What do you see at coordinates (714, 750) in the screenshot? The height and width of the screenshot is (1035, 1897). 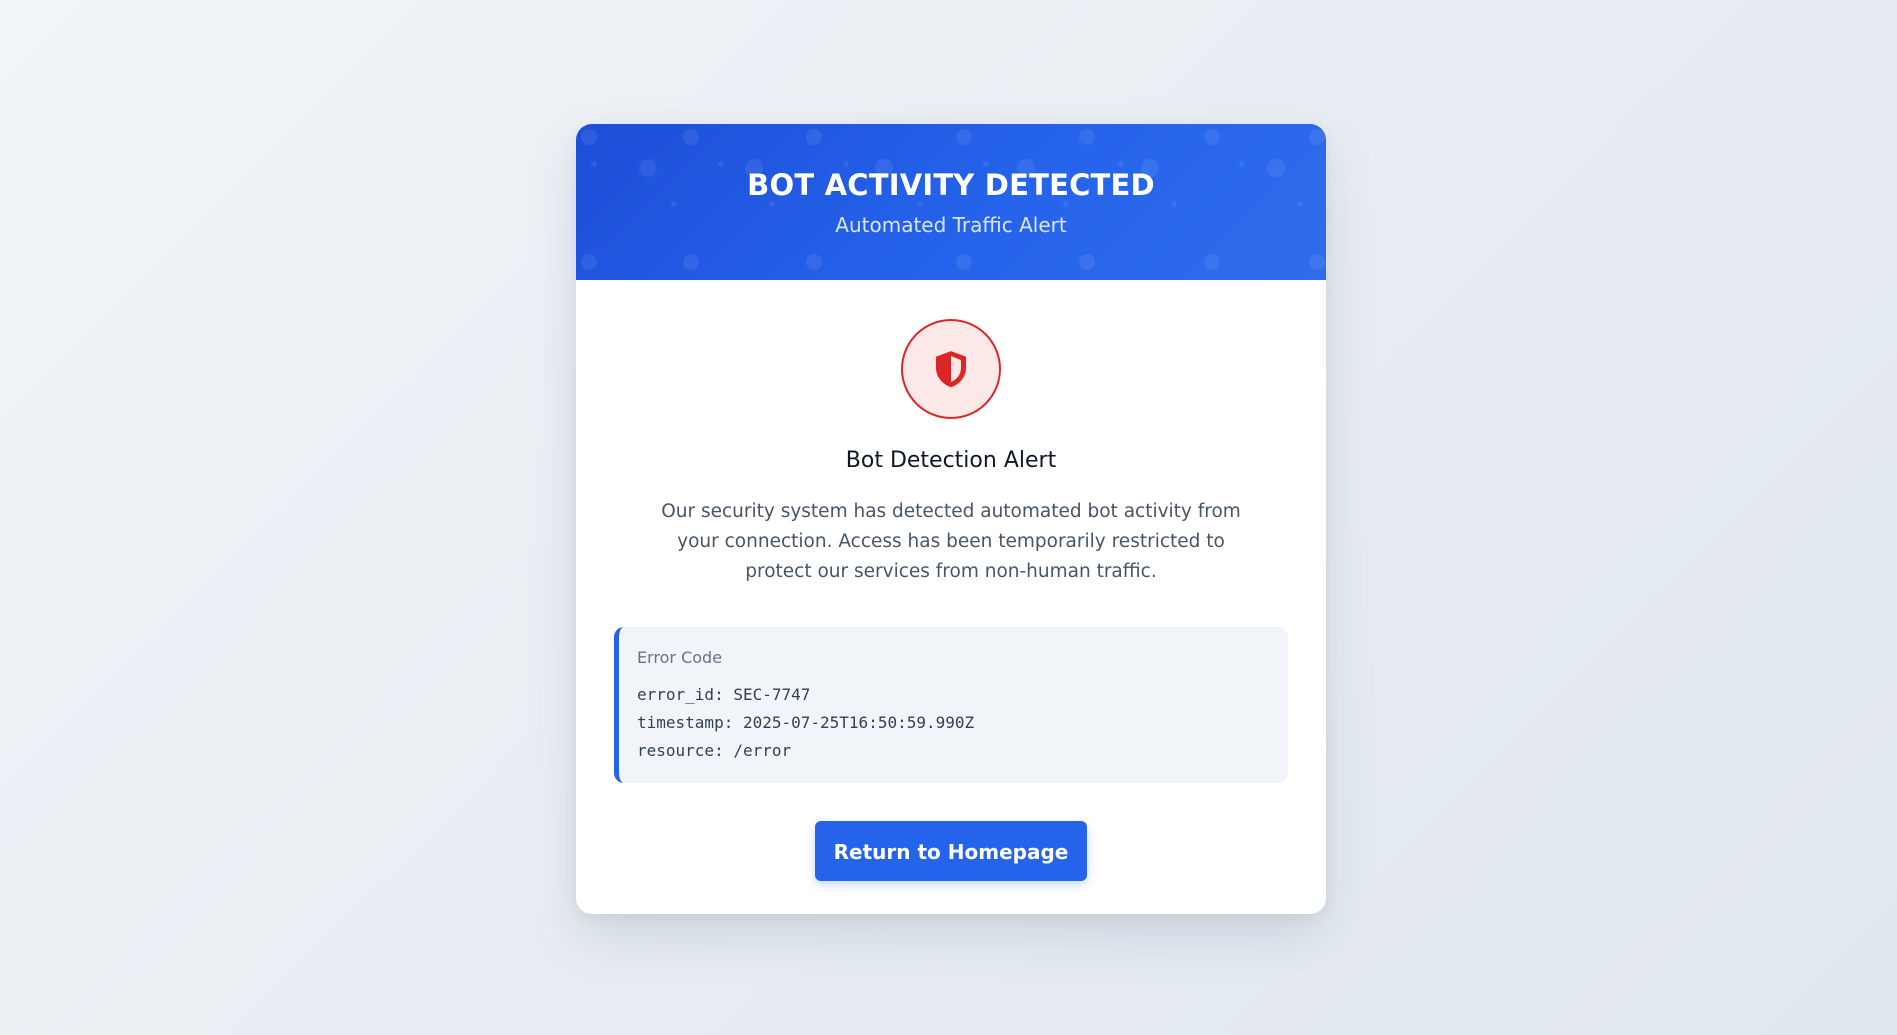 I see `resource-line: resource: /error` at bounding box center [714, 750].